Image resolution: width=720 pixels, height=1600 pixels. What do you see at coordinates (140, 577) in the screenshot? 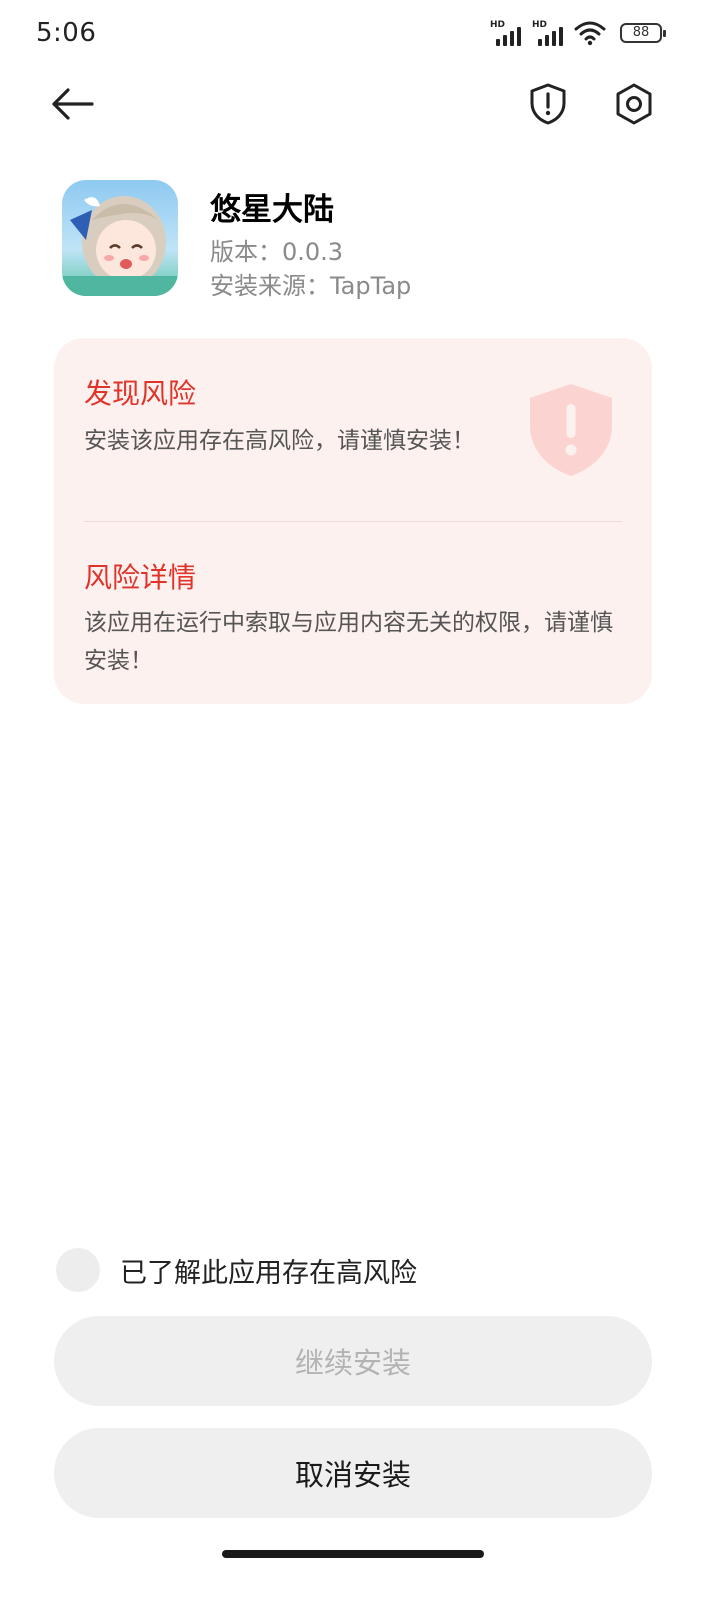
I see `risk-detail-title: 风险详情` at bounding box center [140, 577].